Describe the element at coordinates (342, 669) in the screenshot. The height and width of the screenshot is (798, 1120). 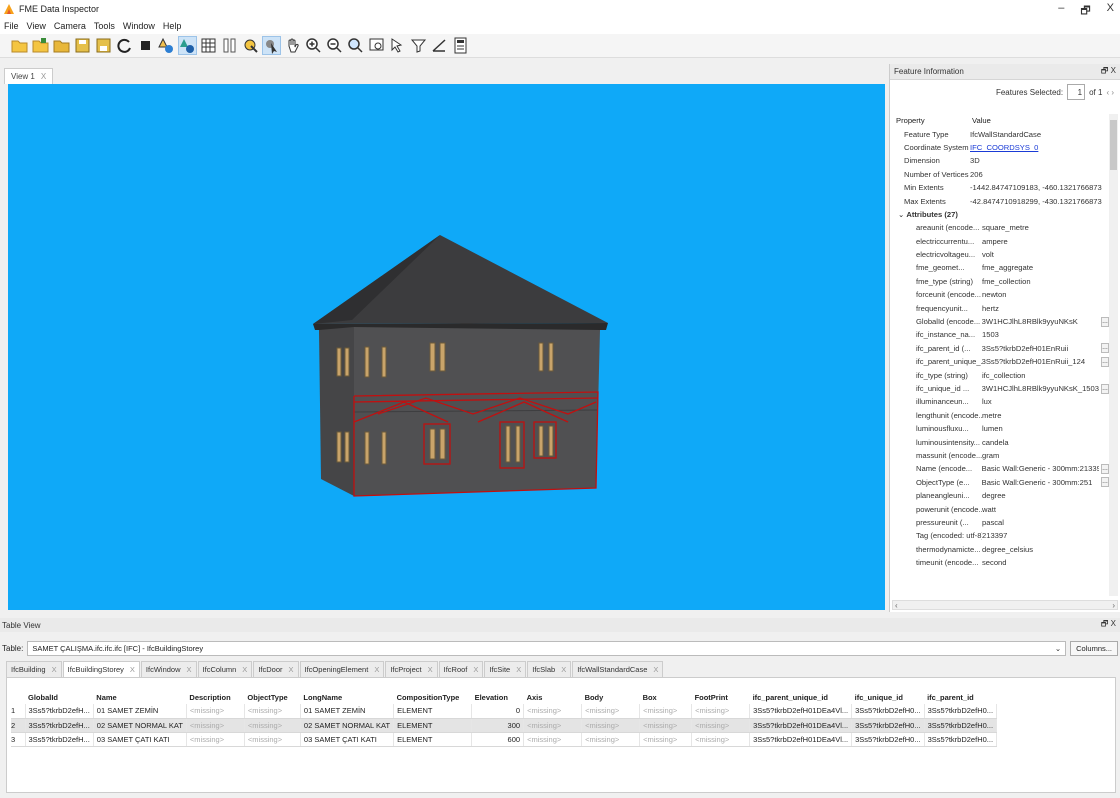
I see `tab-ifcopeningelement: IfcOpeningElement X` at that location.